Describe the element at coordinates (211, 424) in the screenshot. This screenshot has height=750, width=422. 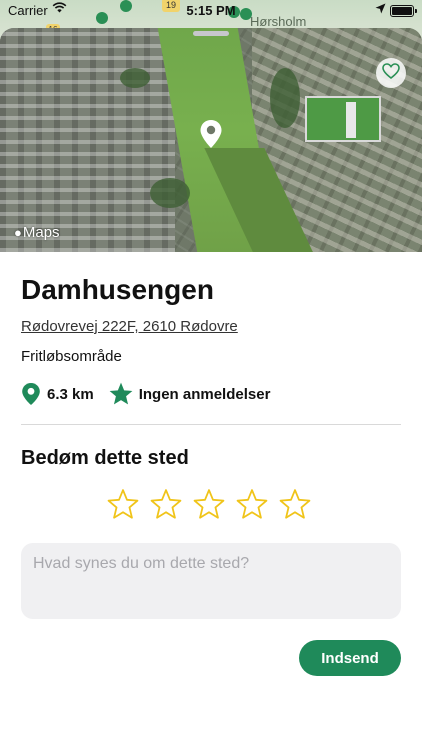
I see `divider` at that location.